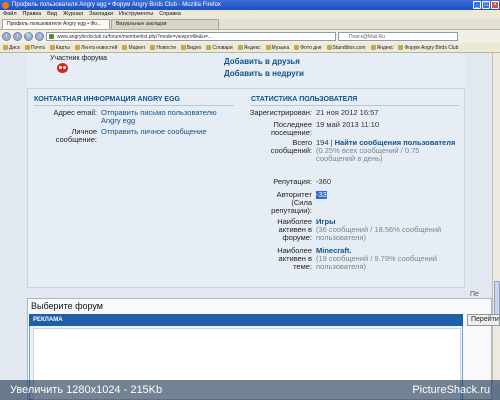 Image resolution: width=500 pixels, height=400 pixels. Describe the element at coordinates (264, 73) in the screenshot. I see `add-foe-link: Добавить в недруги` at that location.